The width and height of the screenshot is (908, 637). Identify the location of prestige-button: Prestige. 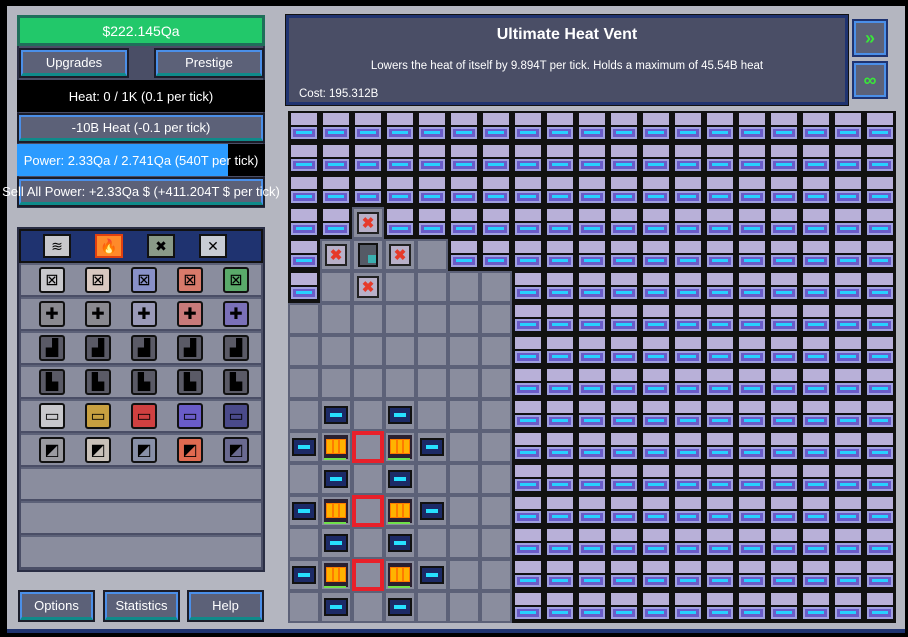
(209, 63).